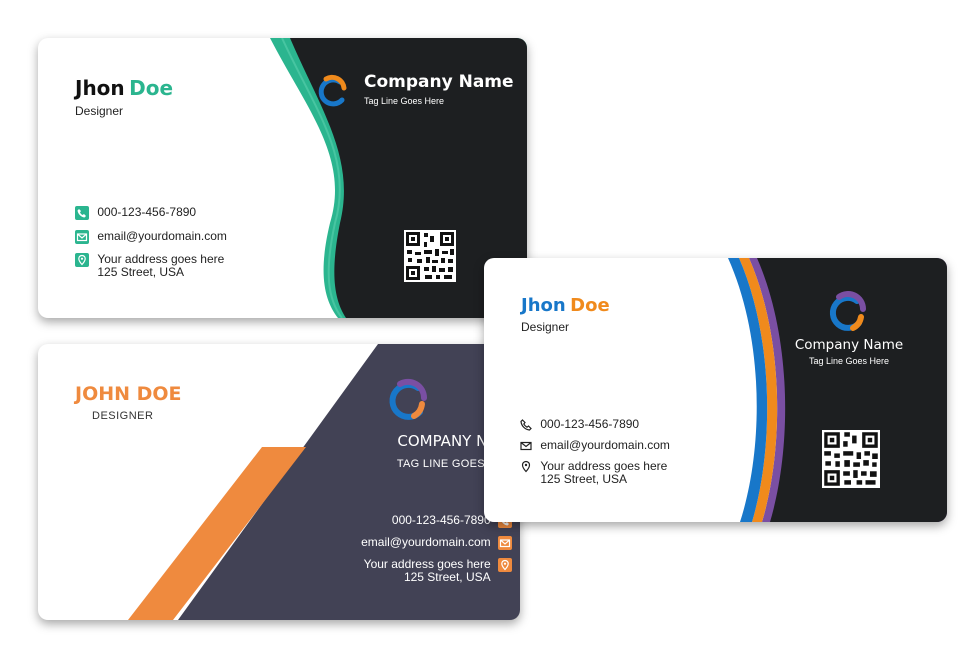  Describe the element at coordinates (426, 542) in the screenshot. I see `card2-email: email@yourdomain.com` at that location.